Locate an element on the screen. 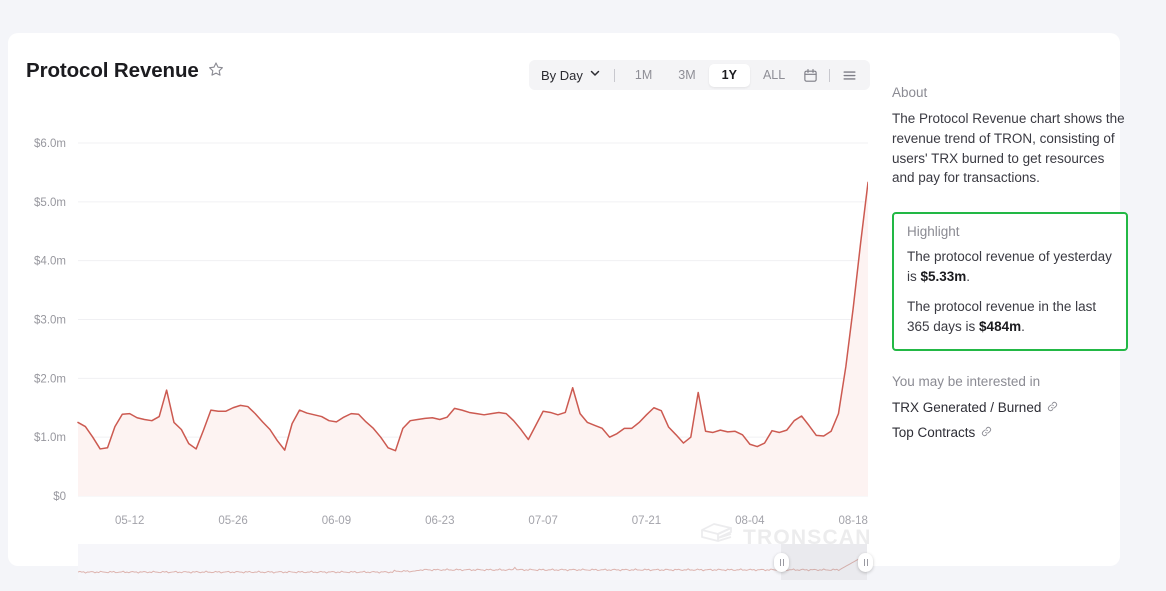  range-brush is located at coordinates (475, 562).